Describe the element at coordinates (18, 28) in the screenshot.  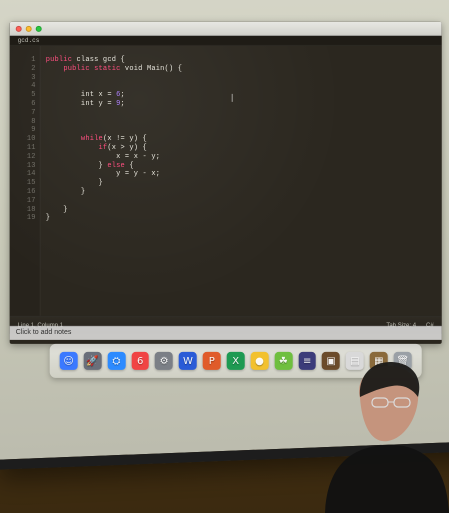
I see `close-window-button` at that location.